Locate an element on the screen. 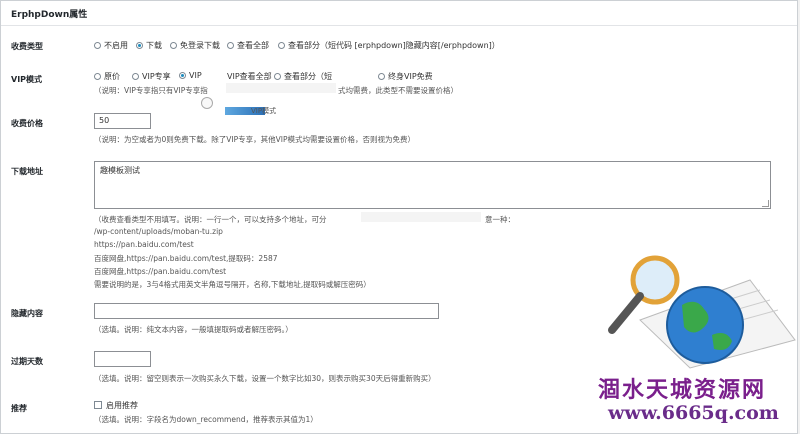  price-input: 50 is located at coordinates (122, 121).